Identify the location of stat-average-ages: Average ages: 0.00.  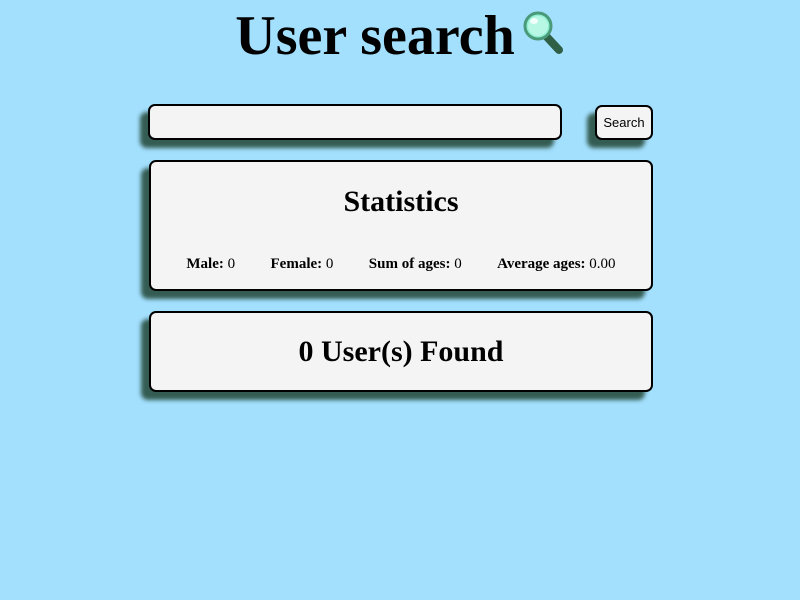
(556, 264).